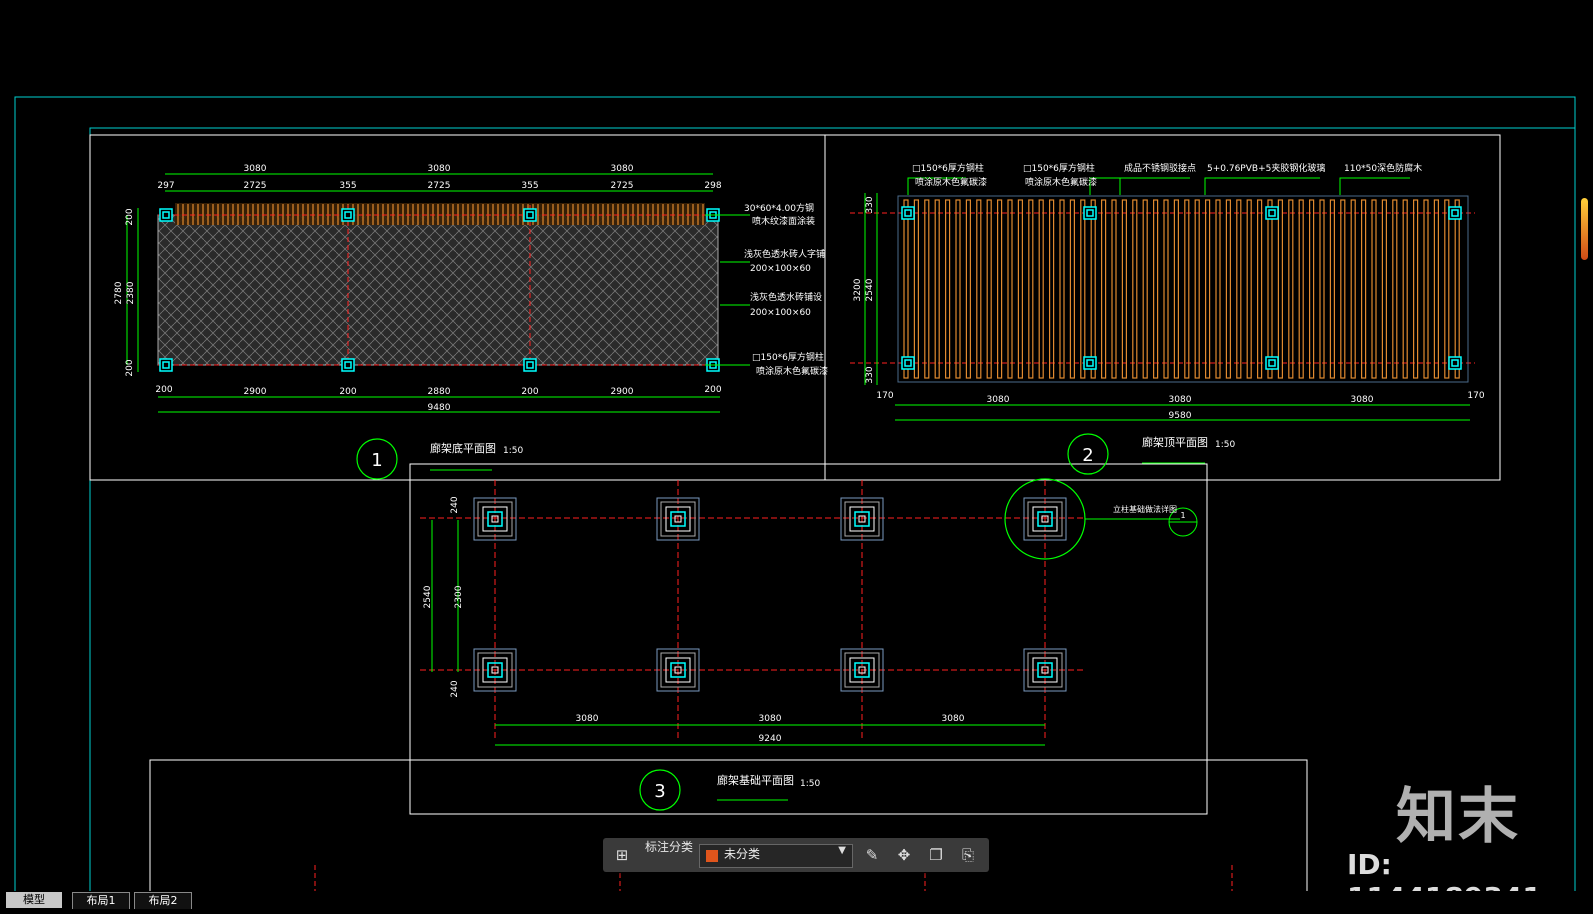  Describe the element at coordinates (119, 292) in the screenshot. I see `p1-left-dim: 2780` at that location.